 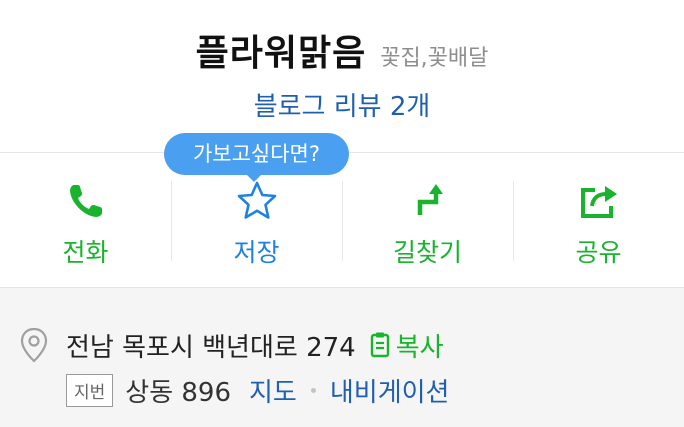 I want to click on directions-label: 길찾기, so click(x=427, y=252).